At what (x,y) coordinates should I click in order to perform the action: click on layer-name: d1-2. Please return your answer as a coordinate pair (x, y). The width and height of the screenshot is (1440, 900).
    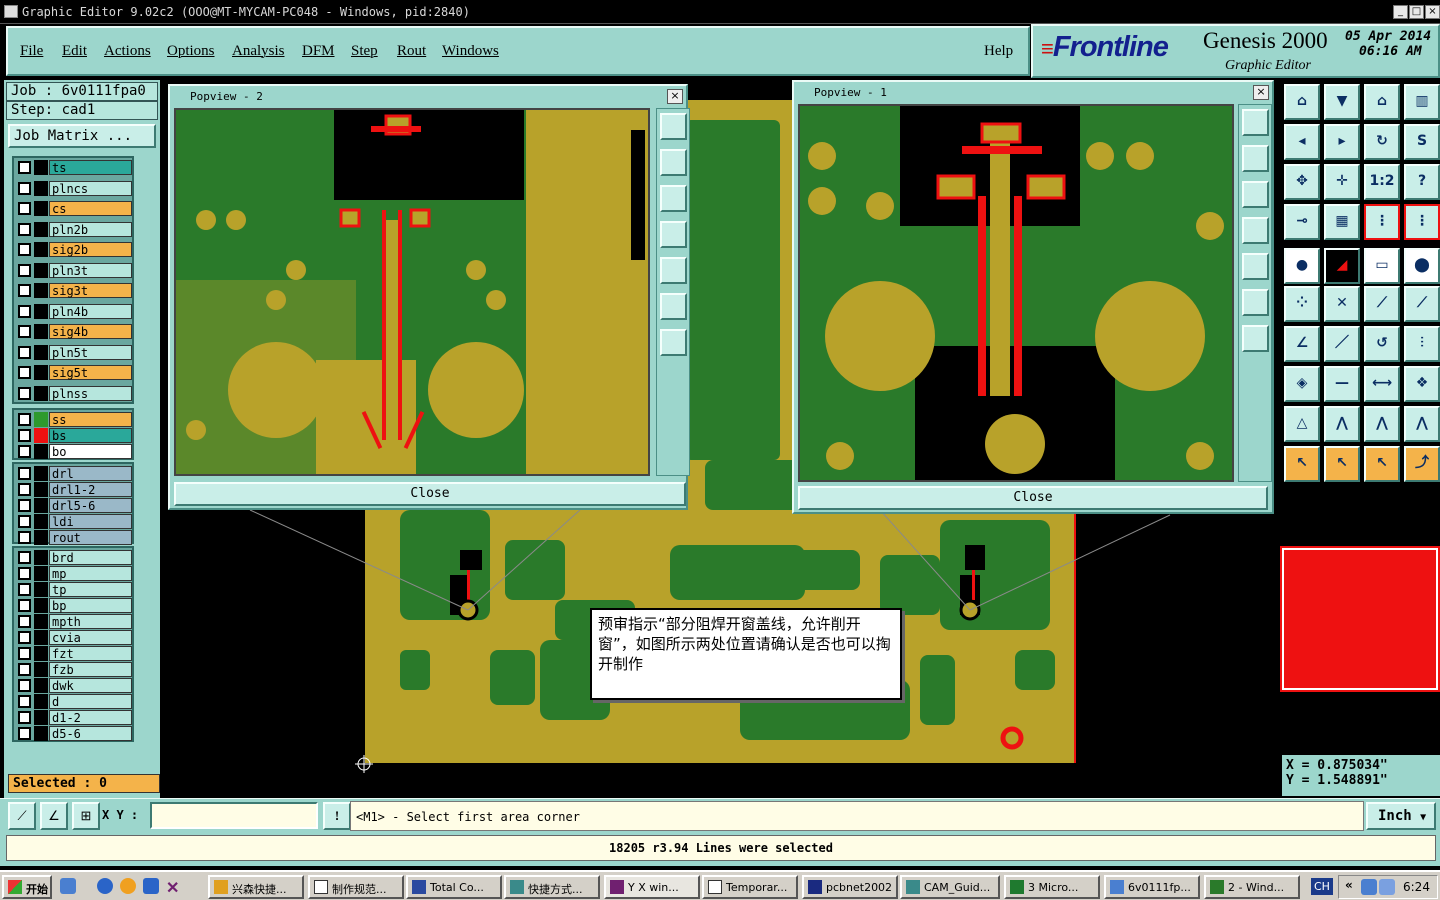
    Looking at the image, I should click on (90, 717).